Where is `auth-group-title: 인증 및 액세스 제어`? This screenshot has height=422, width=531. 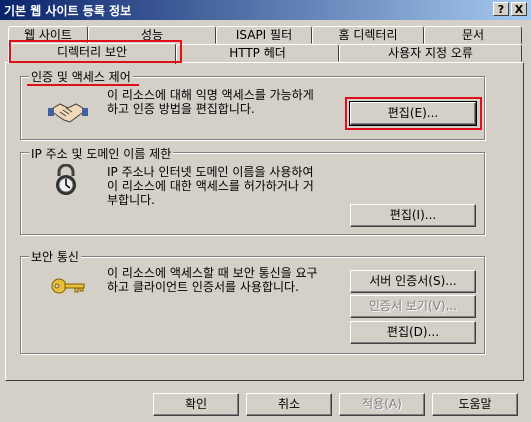 auth-group-title: 인증 및 액세스 제어 is located at coordinates (81, 76).